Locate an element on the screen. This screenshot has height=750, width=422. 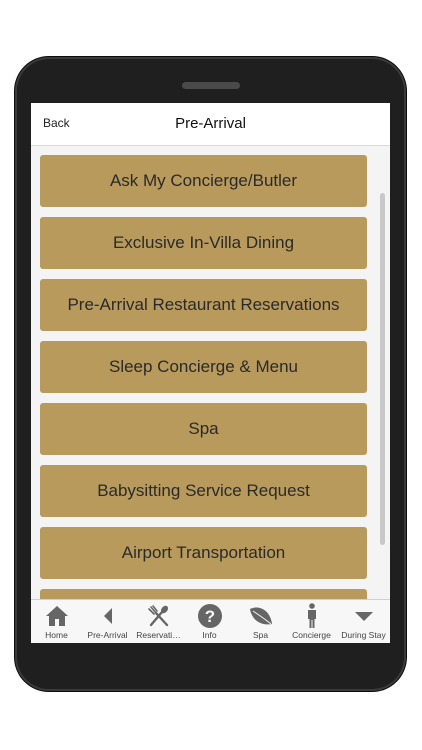
menu-item-in-villa-dining: Exclusive In-Villa Dining is located at coordinates (203, 243).